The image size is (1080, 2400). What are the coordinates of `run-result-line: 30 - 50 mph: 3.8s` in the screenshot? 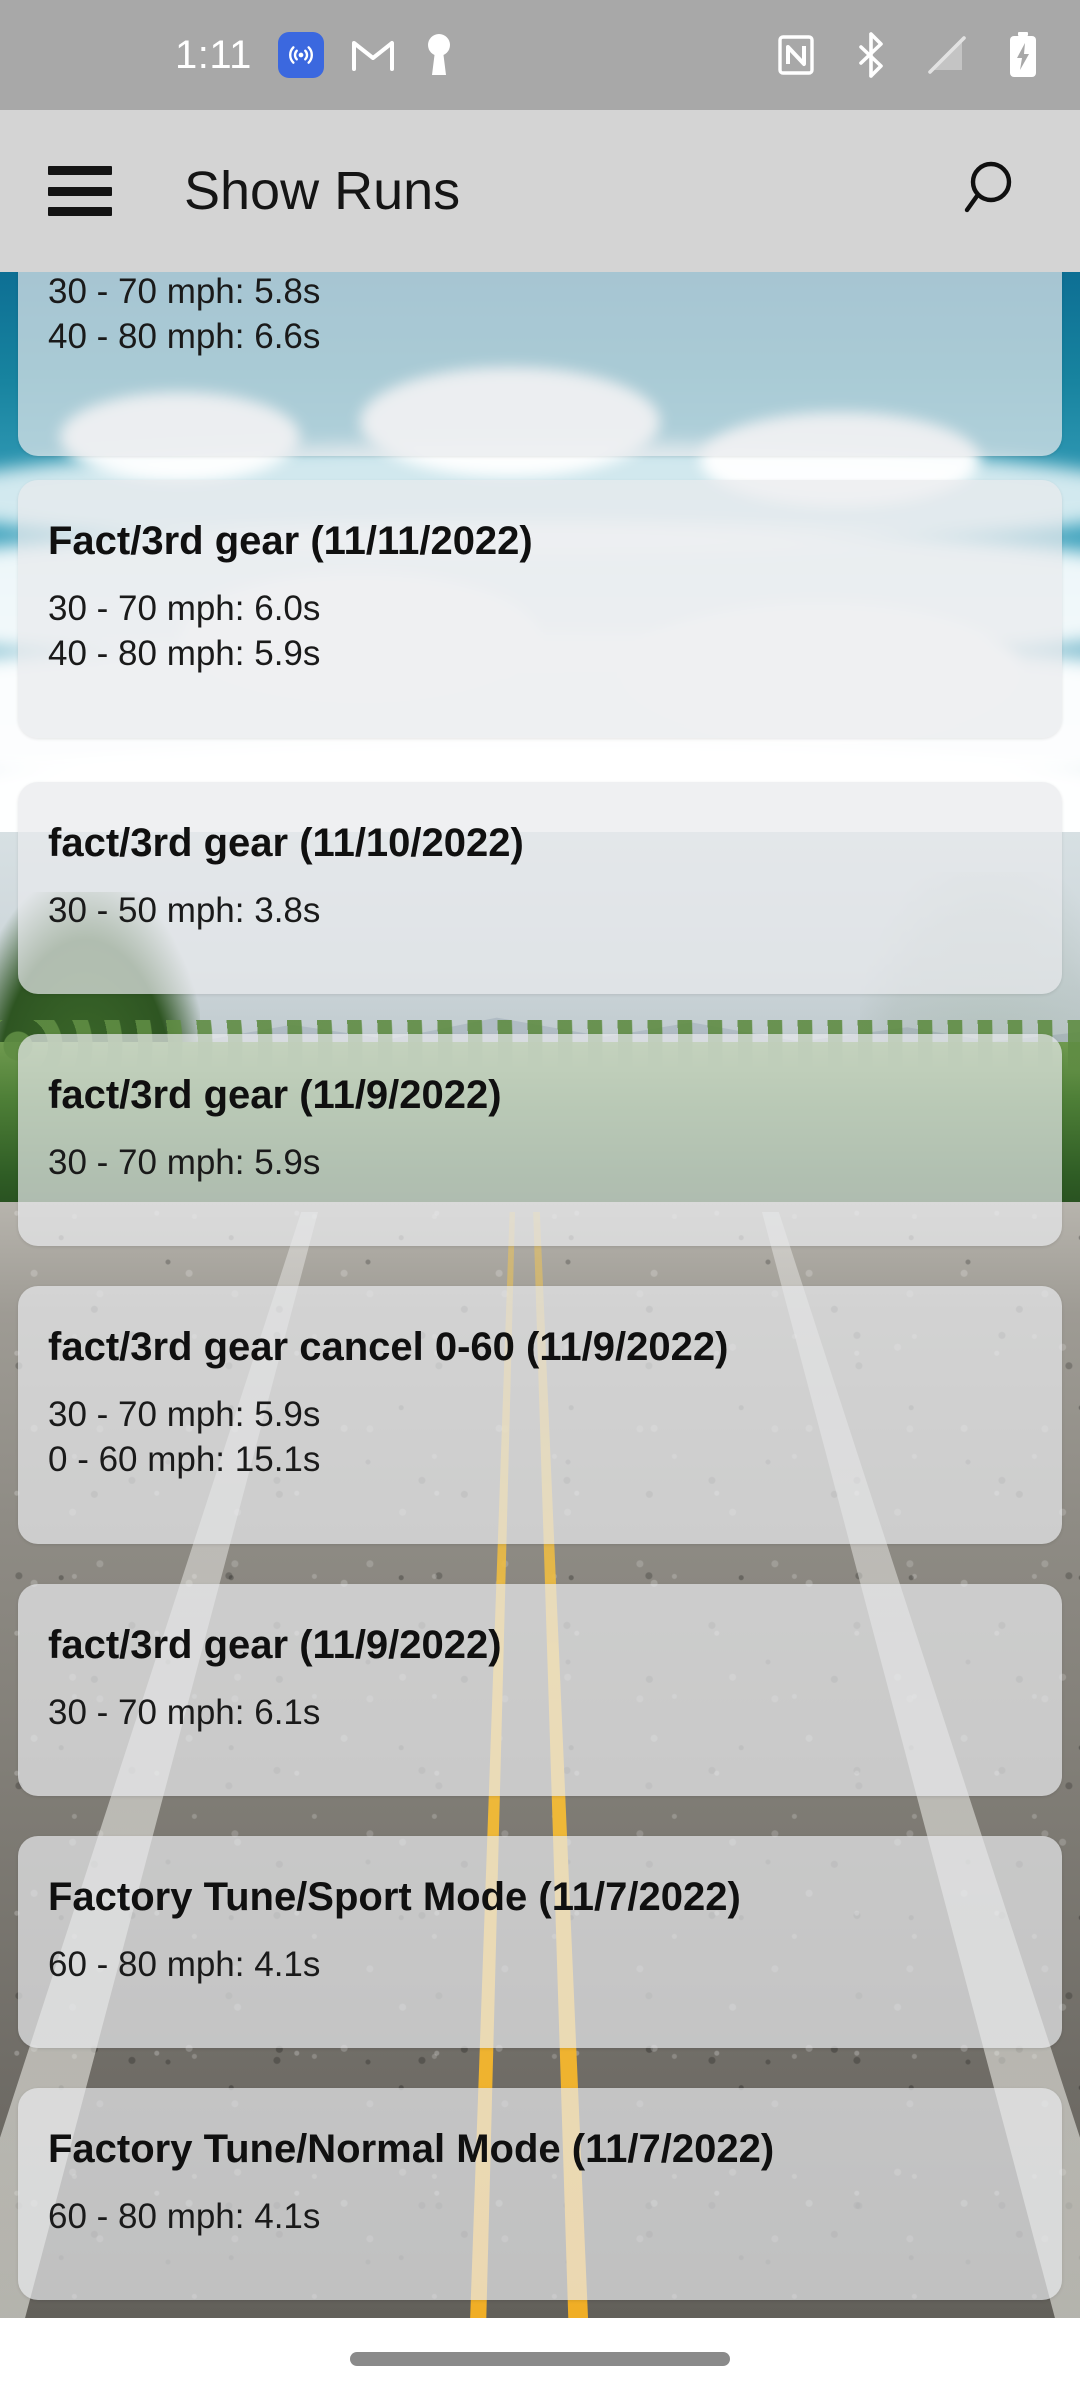 It's located at (184, 911).